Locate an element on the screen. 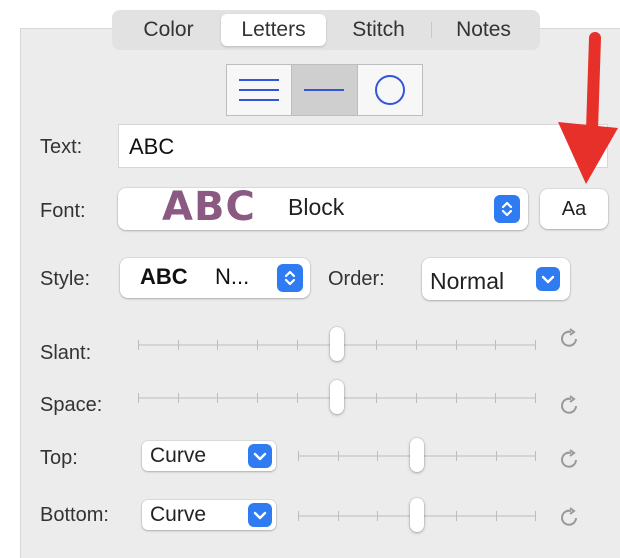  top-shape-popup: Curve is located at coordinates (209, 456).